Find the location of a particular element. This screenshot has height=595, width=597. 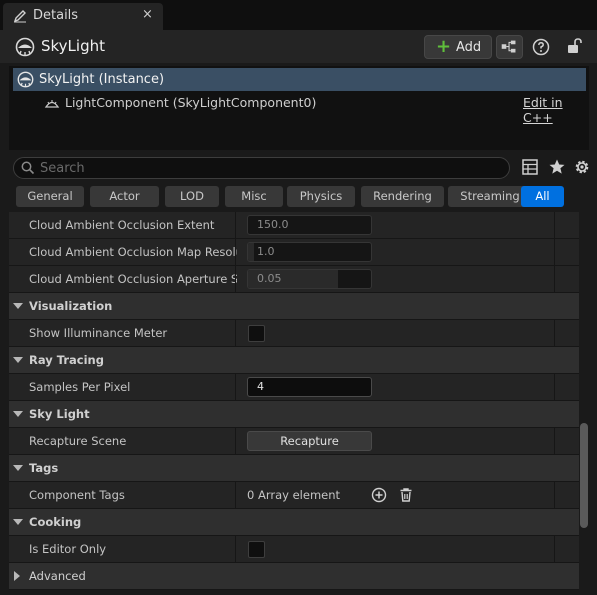

field-value: 150.0 is located at coordinates (273, 224).